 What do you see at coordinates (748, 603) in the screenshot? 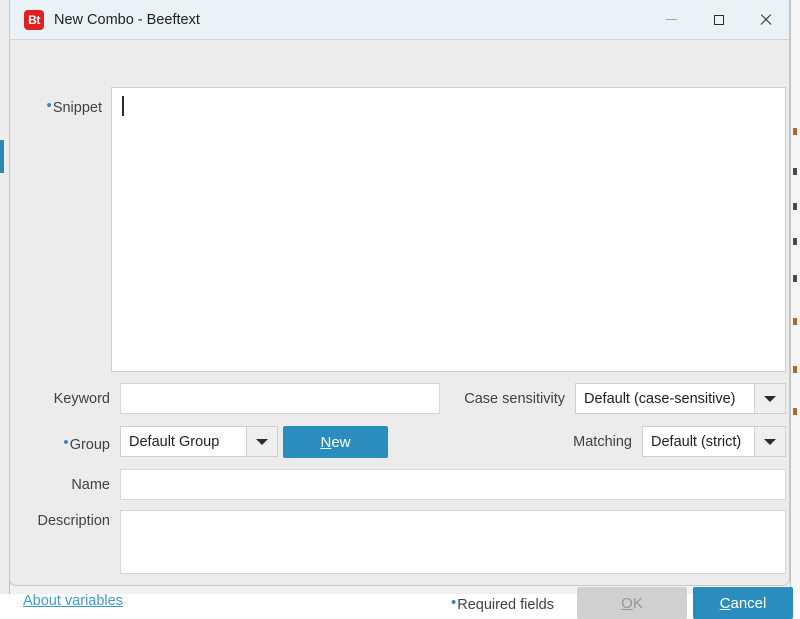
I see `cancel-button-label: ancel` at bounding box center [748, 603].